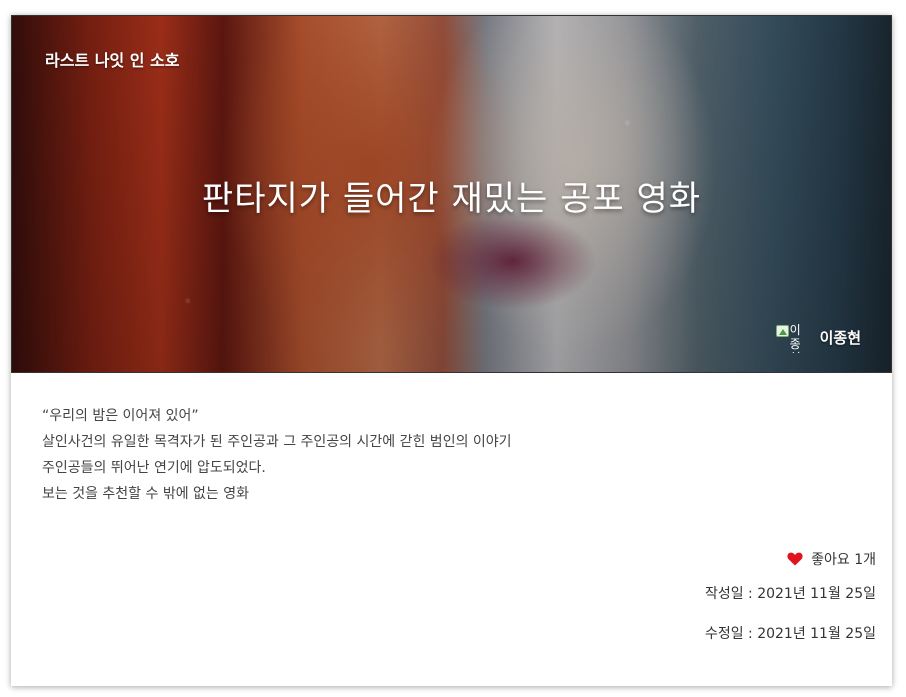  I want to click on created-date: 작성일 : 2021년 11월 25일, so click(790, 594).